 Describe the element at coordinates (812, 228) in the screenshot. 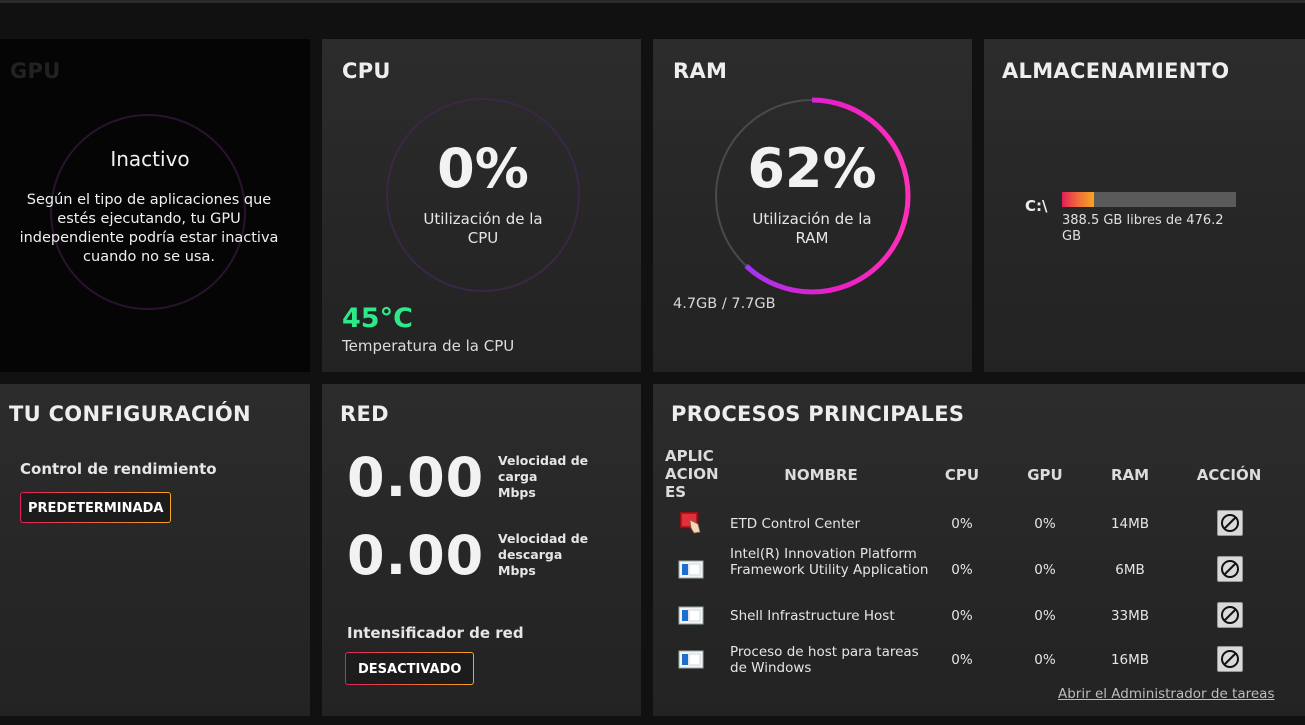

I see `ram-util-label: Utilización de la RAM` at that location.